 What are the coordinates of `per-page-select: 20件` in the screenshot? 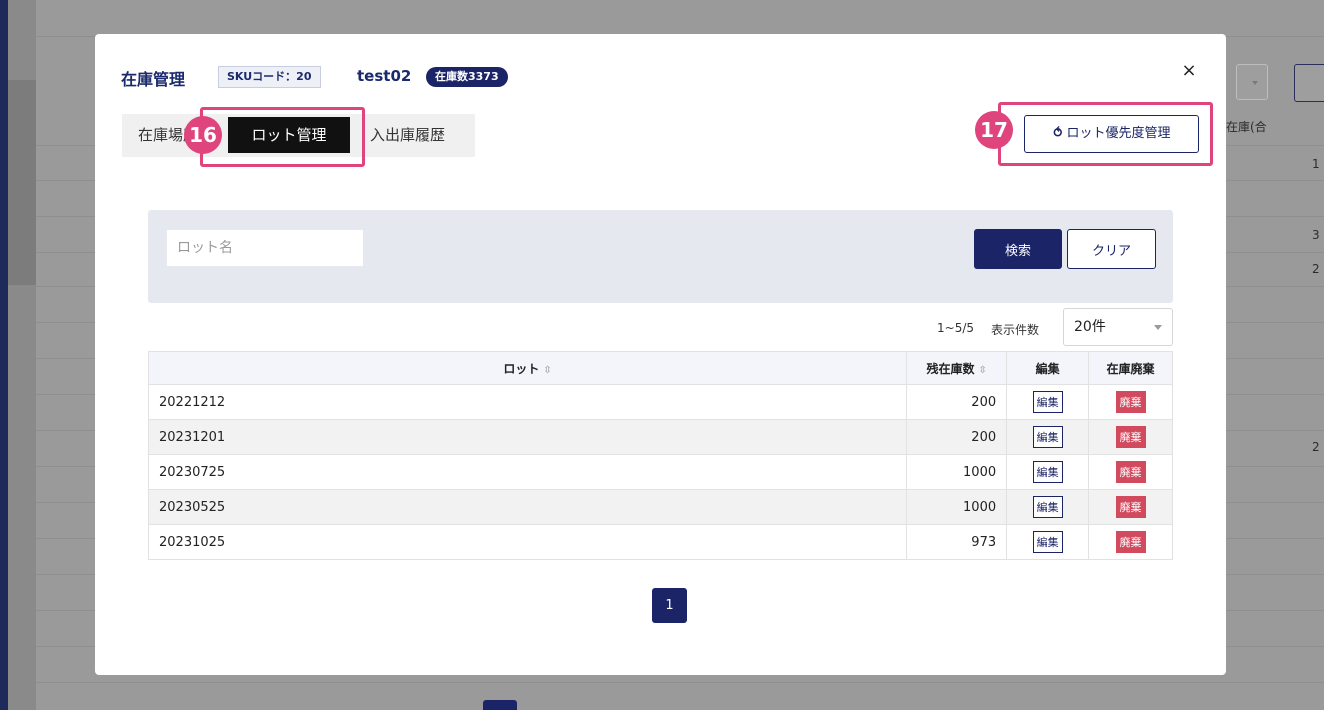 It's located at (1118, 327).